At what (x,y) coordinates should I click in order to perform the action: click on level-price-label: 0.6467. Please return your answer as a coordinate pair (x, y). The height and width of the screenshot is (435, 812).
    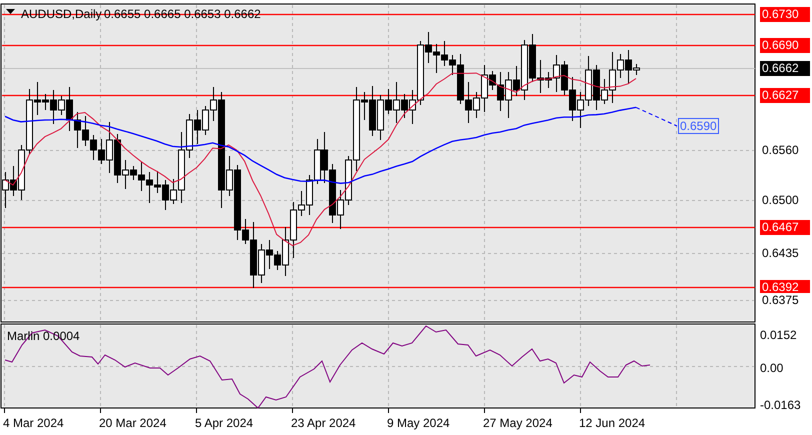
    Looking at the image, I should click on (785, 227).